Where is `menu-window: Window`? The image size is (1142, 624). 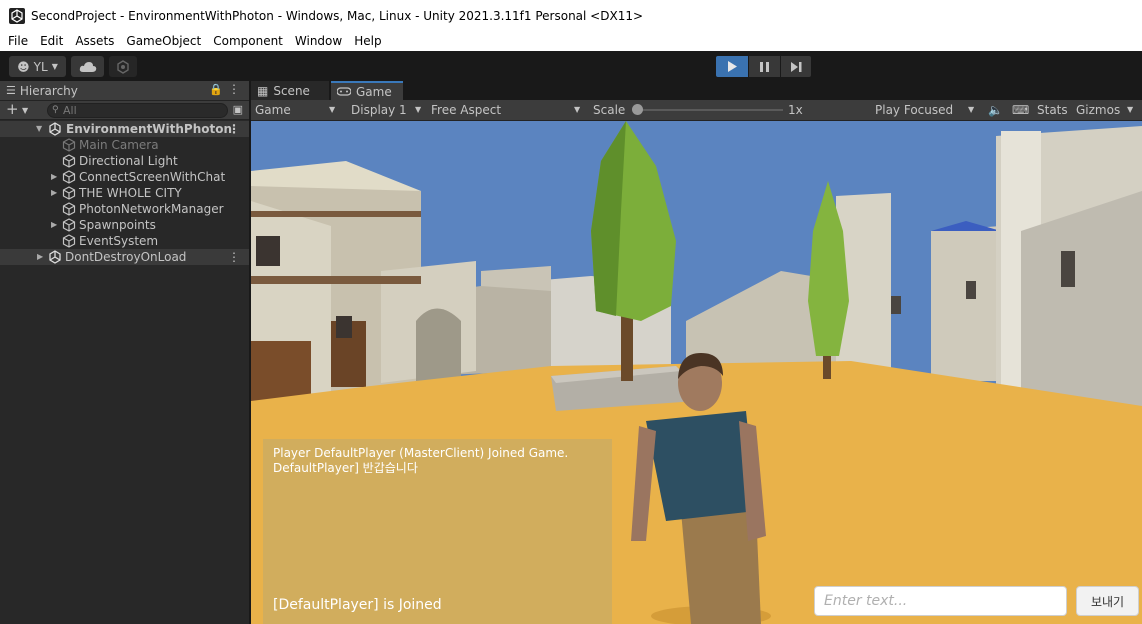 menu-window: Window is located at coordinates (318, 41).